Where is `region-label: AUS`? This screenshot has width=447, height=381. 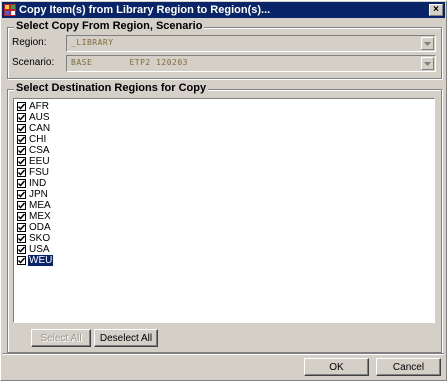
region-label: AUS is located at coordinates (39, 117).